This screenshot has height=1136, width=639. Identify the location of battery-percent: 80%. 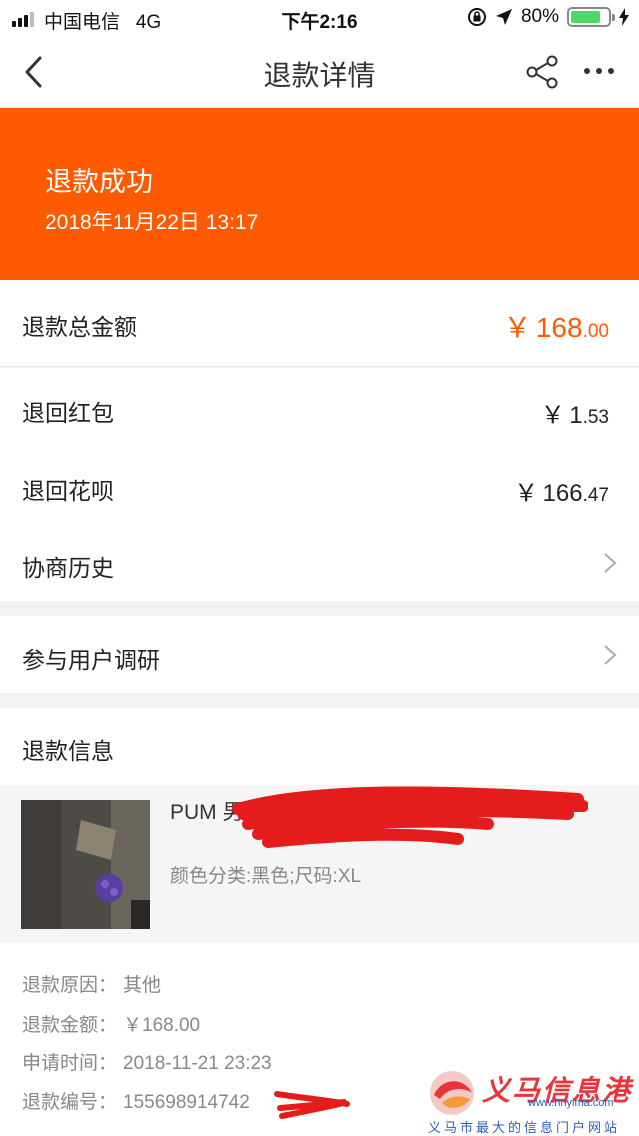
(539, 16).